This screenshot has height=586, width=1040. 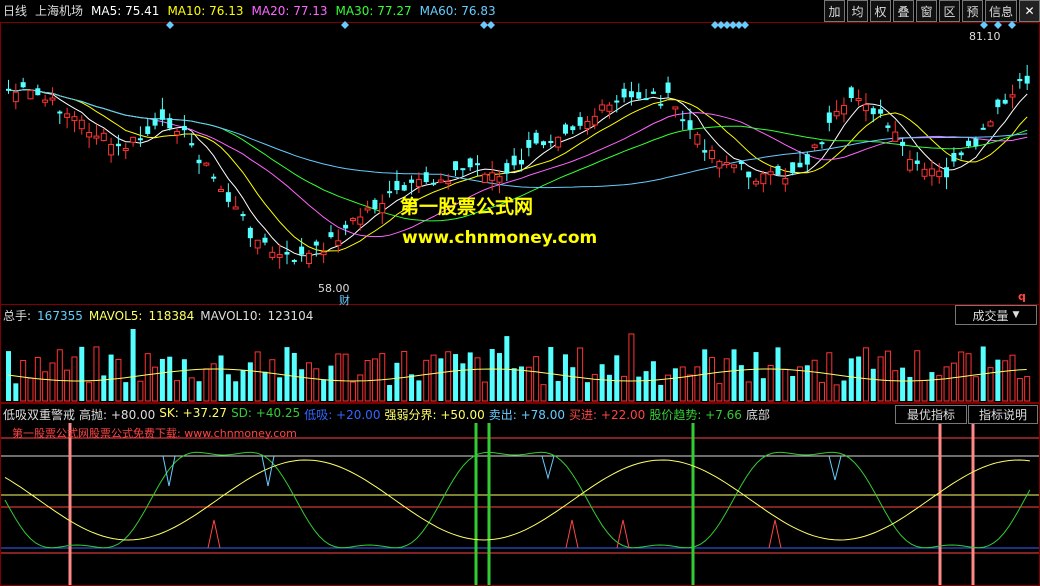 I want to click on best-indicator-button: 最优指标, so click(x=931, y=414).